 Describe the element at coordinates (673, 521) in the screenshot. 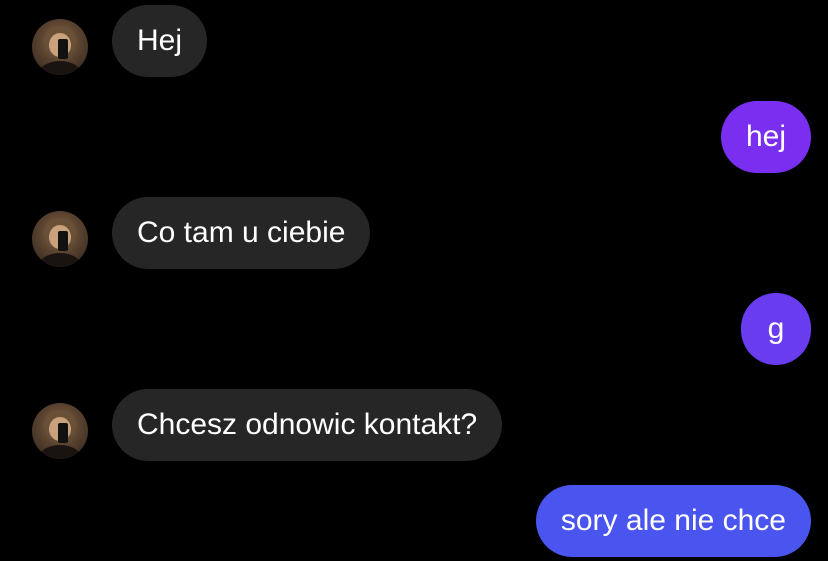

I see `outgoing-message-bubble: sory ale nie chce` at that location.